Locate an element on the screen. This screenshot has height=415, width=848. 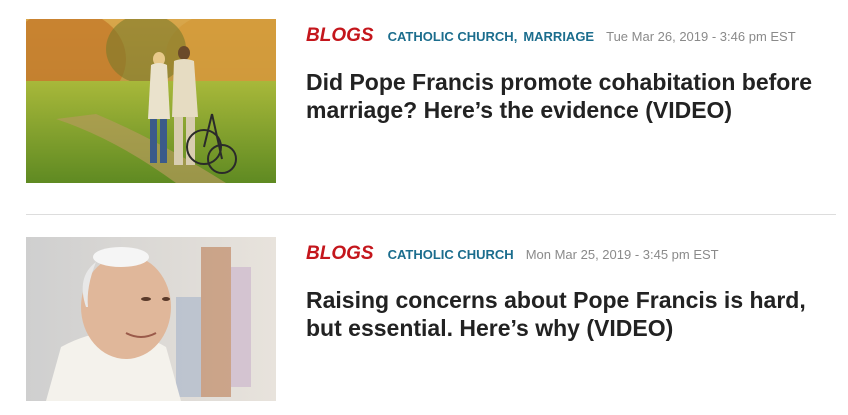
couple-photo-image is located at coordinates (151, 101).